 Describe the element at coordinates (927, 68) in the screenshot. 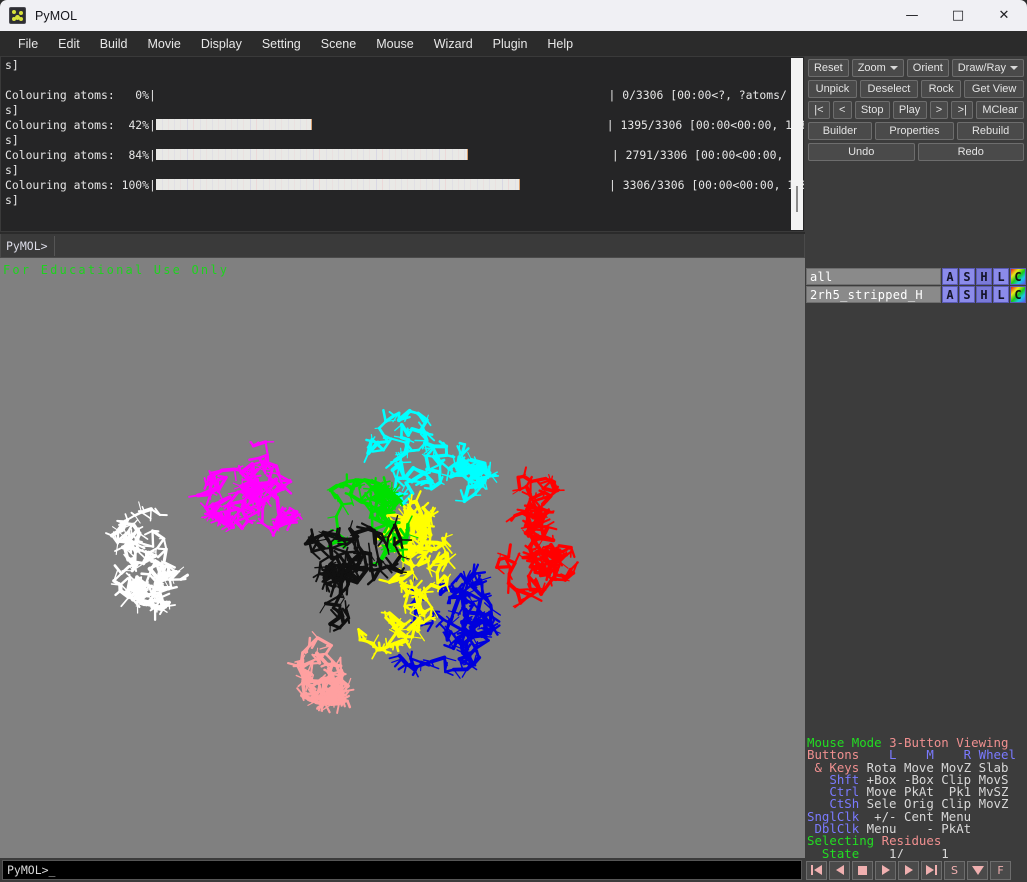

I see `control-button-orient: Orient` at that location.